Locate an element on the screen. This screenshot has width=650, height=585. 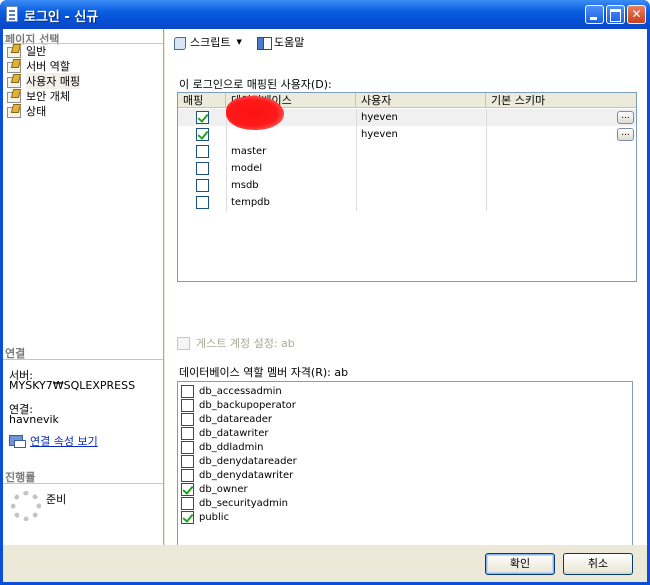
list-item: db_datawriter is located at coordinates (224, 433).